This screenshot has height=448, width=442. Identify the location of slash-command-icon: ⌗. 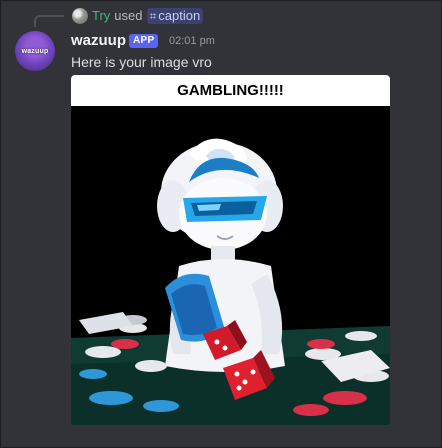
(153, 16).